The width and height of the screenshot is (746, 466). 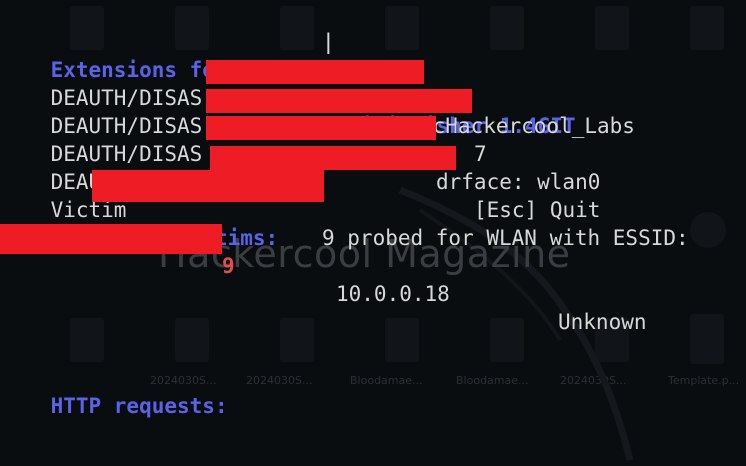 I want to click on victim-ip: 10.0.0.18, so click(x=393, y=294).